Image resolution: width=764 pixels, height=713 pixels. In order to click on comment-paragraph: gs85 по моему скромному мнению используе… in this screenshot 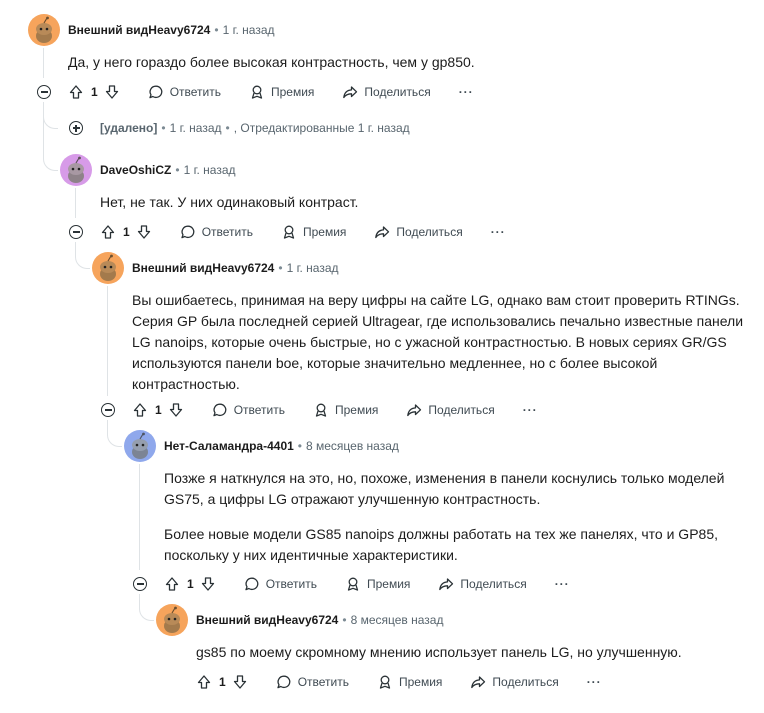, I will do `click(439, 652)`.